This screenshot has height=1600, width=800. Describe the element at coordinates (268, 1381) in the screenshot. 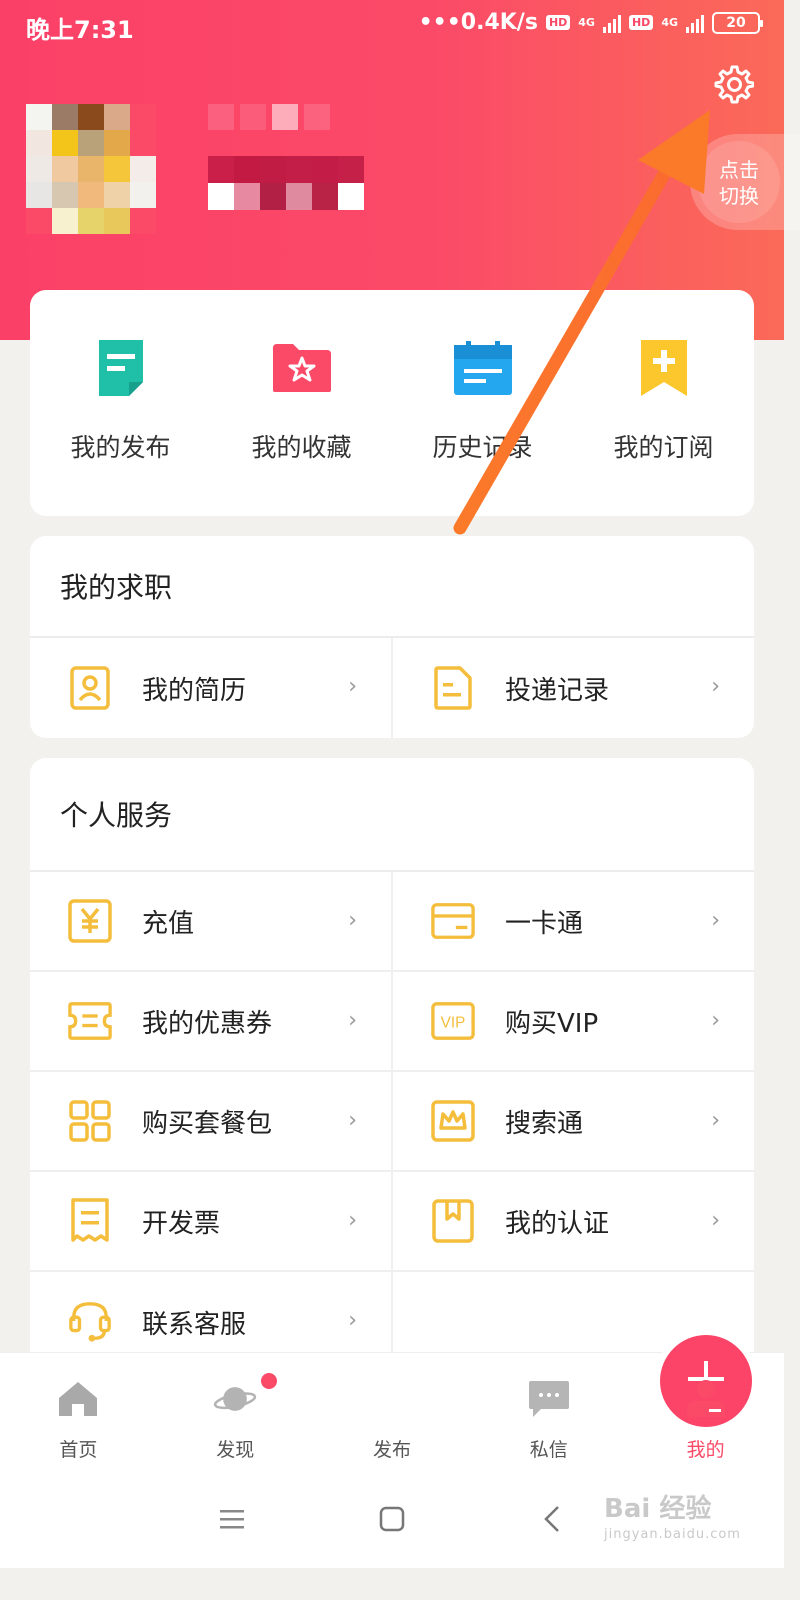

I see `notification-dot` at that location.